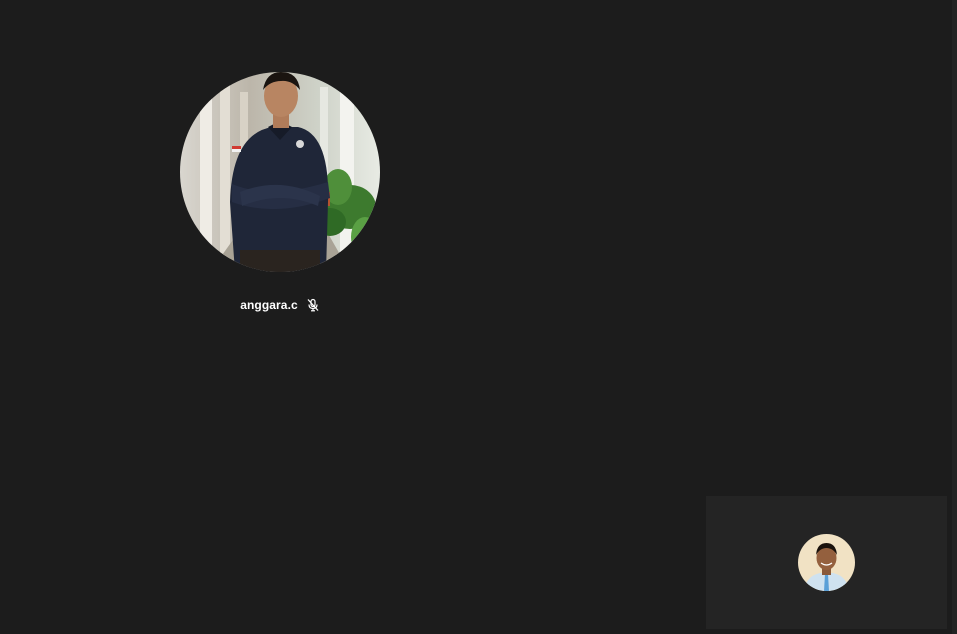 This screenshot has width=957, height=634. I want to click on participant-avatar, so click(280, 172).